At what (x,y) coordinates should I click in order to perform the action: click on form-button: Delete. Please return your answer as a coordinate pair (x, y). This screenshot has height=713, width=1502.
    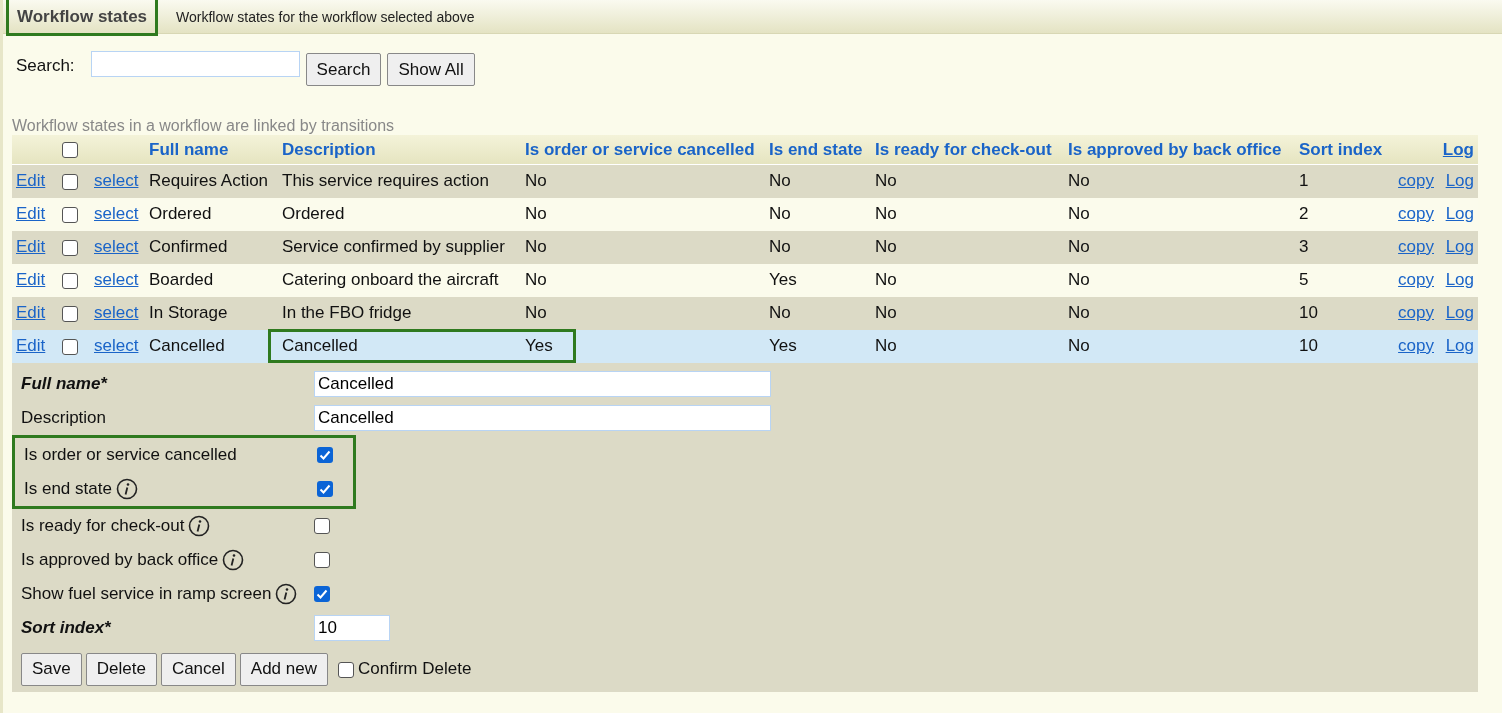
    Looking at the image, I should click on (121, 669).